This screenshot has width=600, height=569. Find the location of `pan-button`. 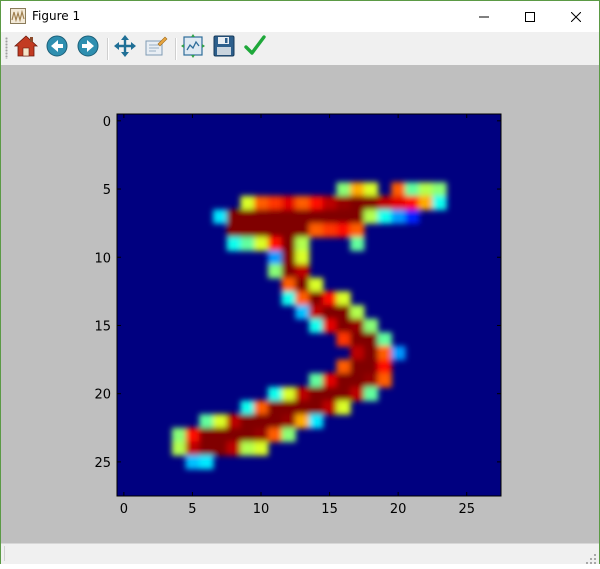

pan-button is located at coordinates (125, 48).